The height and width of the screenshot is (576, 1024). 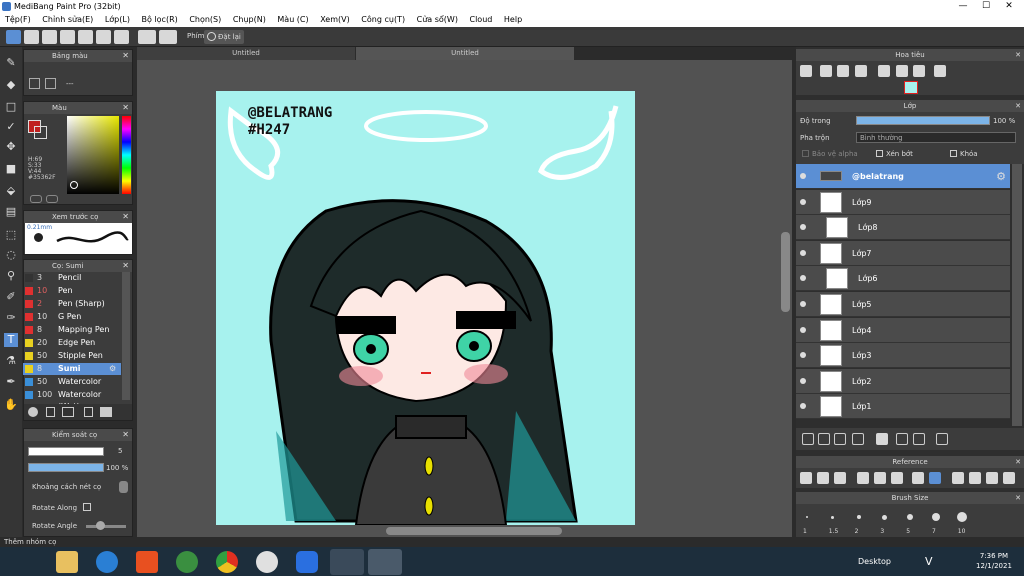 What do you see at coordinates (147, 562) in the screenshot?
I see `media-player-icon` at bounding box center [147, 562].